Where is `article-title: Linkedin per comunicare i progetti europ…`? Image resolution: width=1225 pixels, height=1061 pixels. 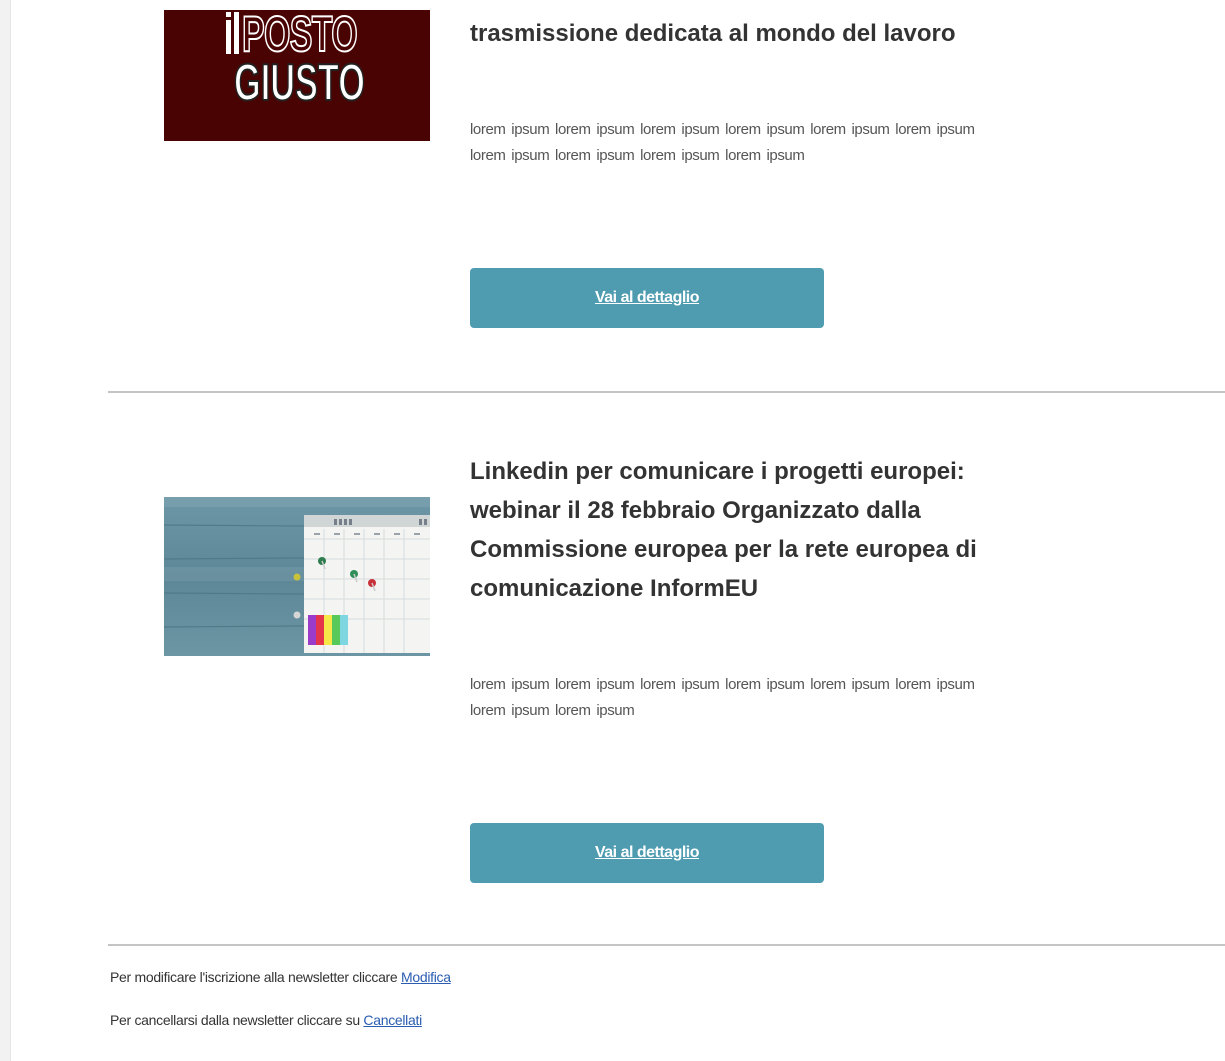 article-title: Linkedin per comunicare i progetti europ… is located at coordinates (723, 530).